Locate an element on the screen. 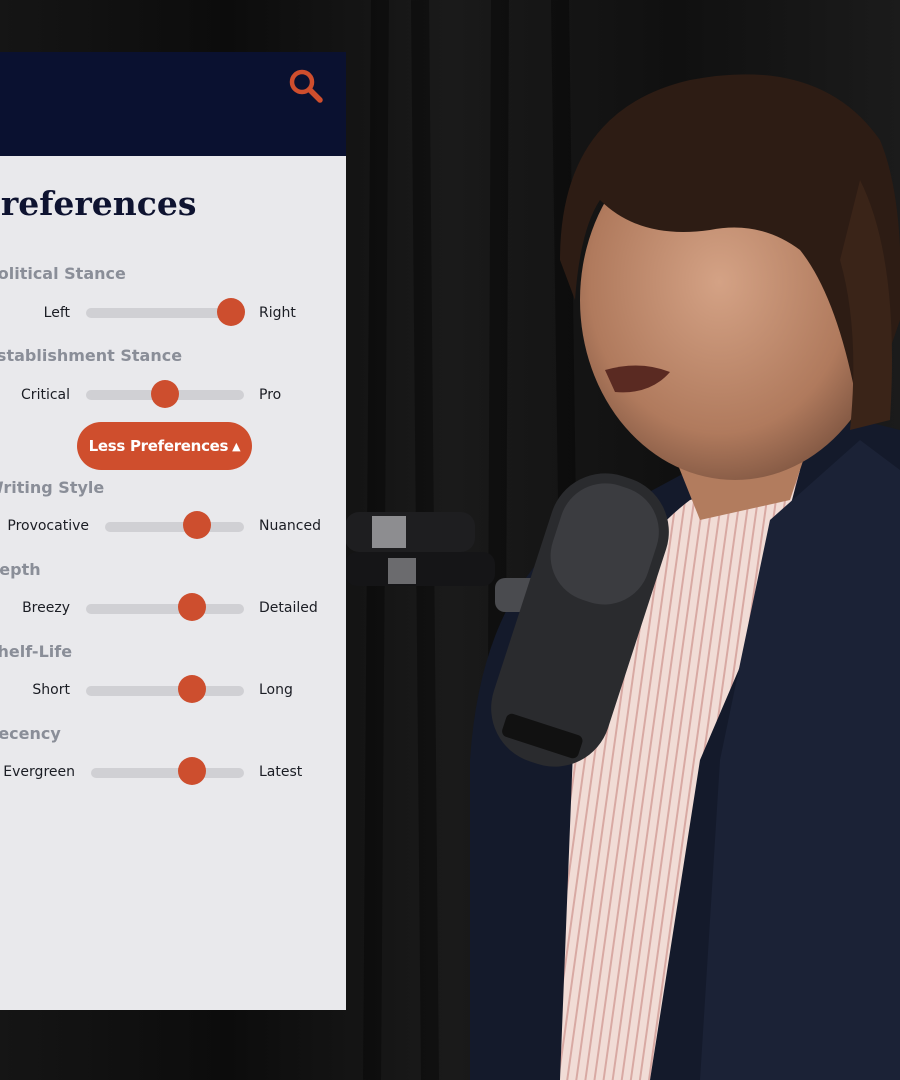 The height and width of the screenshot is (1080, 900). establishment-stance-left-label: Critical is located at coordinates (45, 395).